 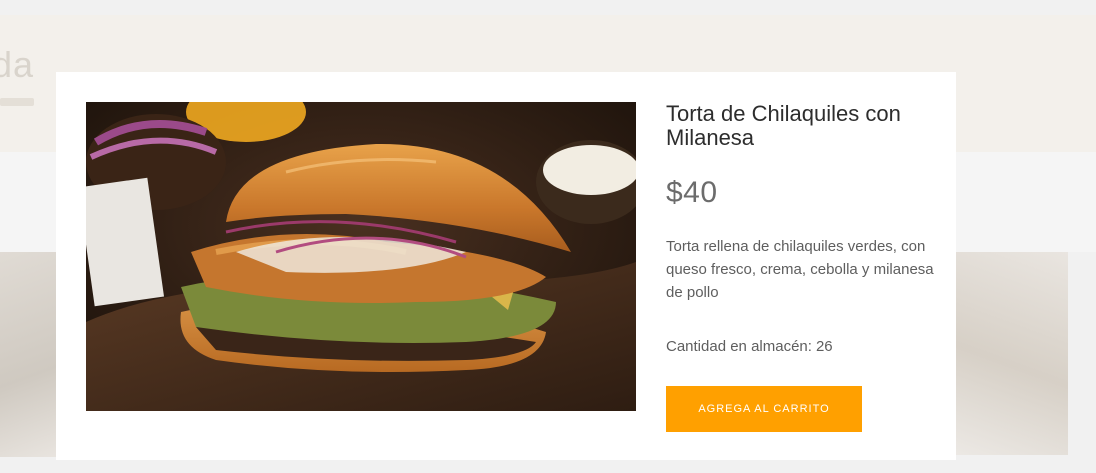 What do you see at coordinates (824, 346) in the screenshot?
I see `stock-value: 26` at bounding box center [824, 346].